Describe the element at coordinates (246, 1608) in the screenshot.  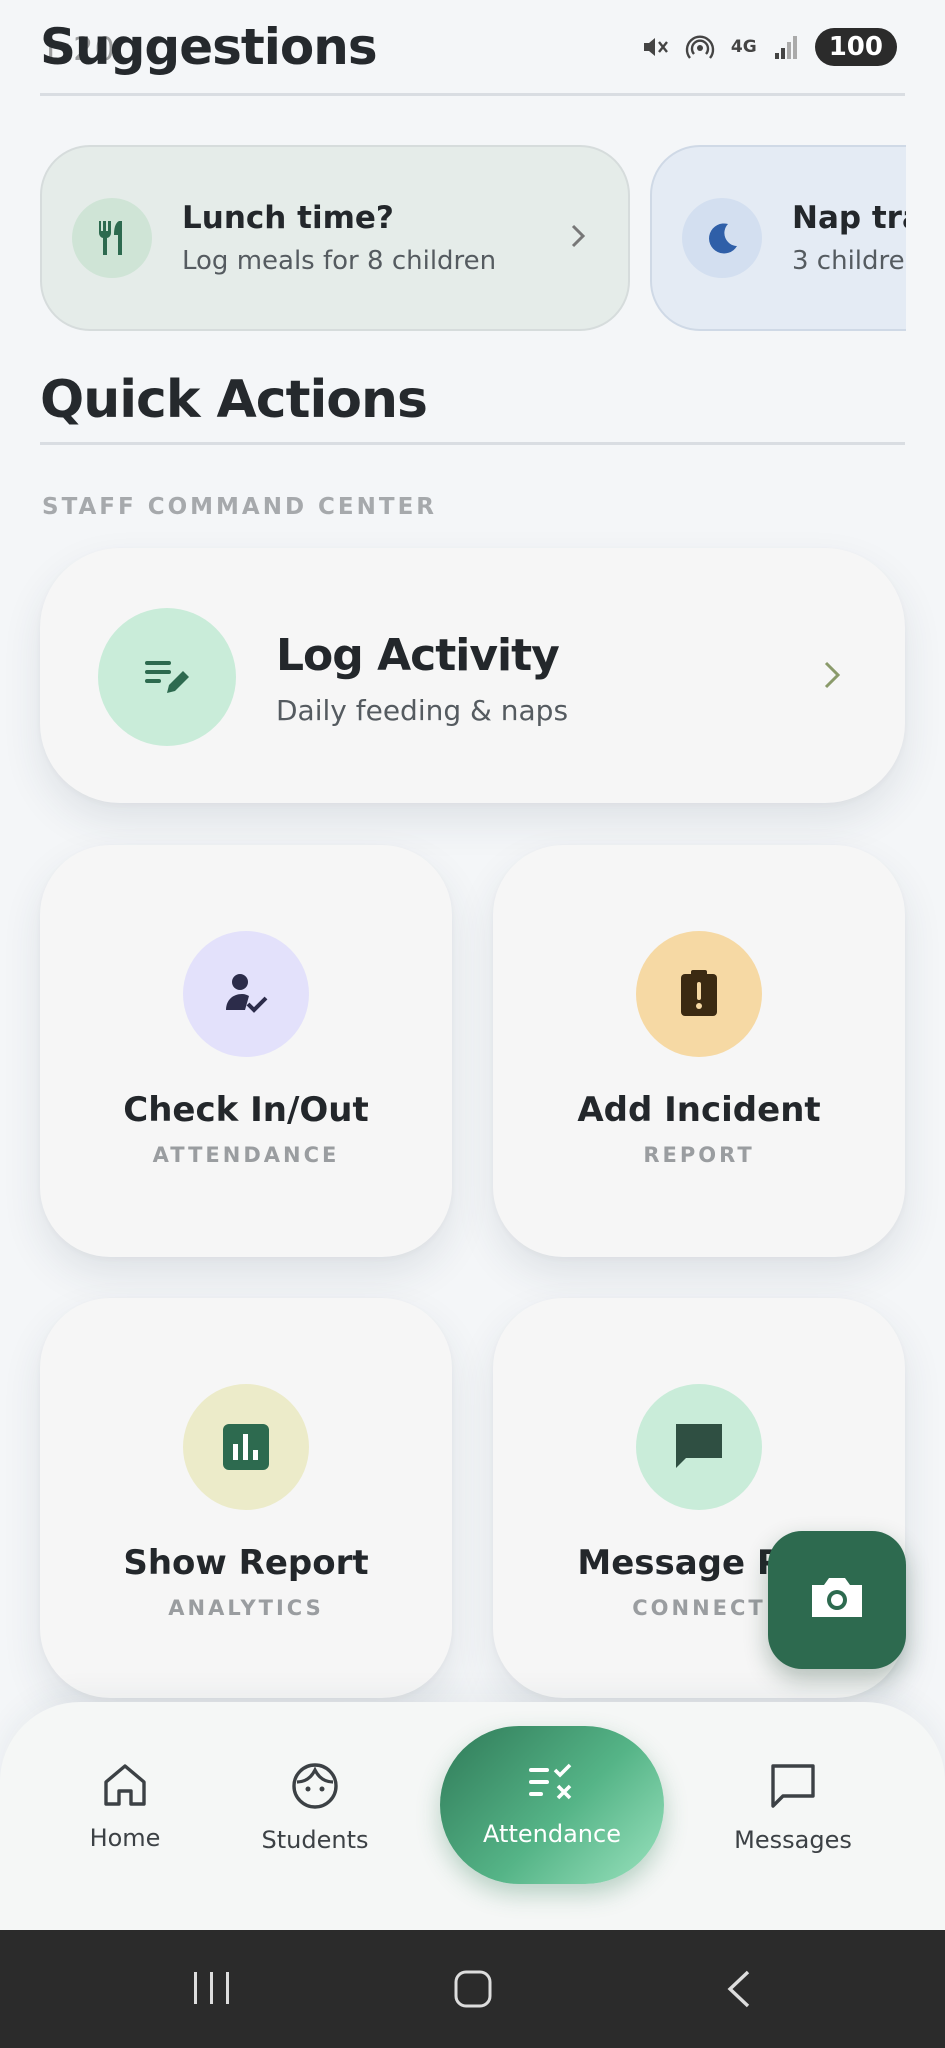
I see `tile-subtitle: ANALYTICS` at that location.